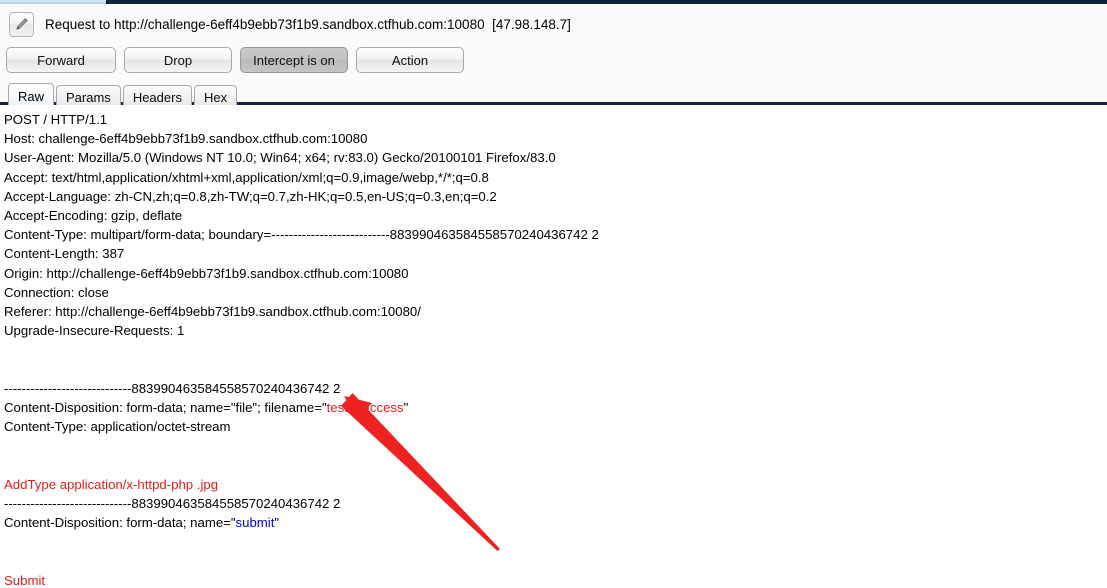 The image size is (1107, 588). What do you see at coordinates (294, 60) in the screenshot?
I see `intercept-toggle-button: Intercept is on` at bounding box center [294, 60].